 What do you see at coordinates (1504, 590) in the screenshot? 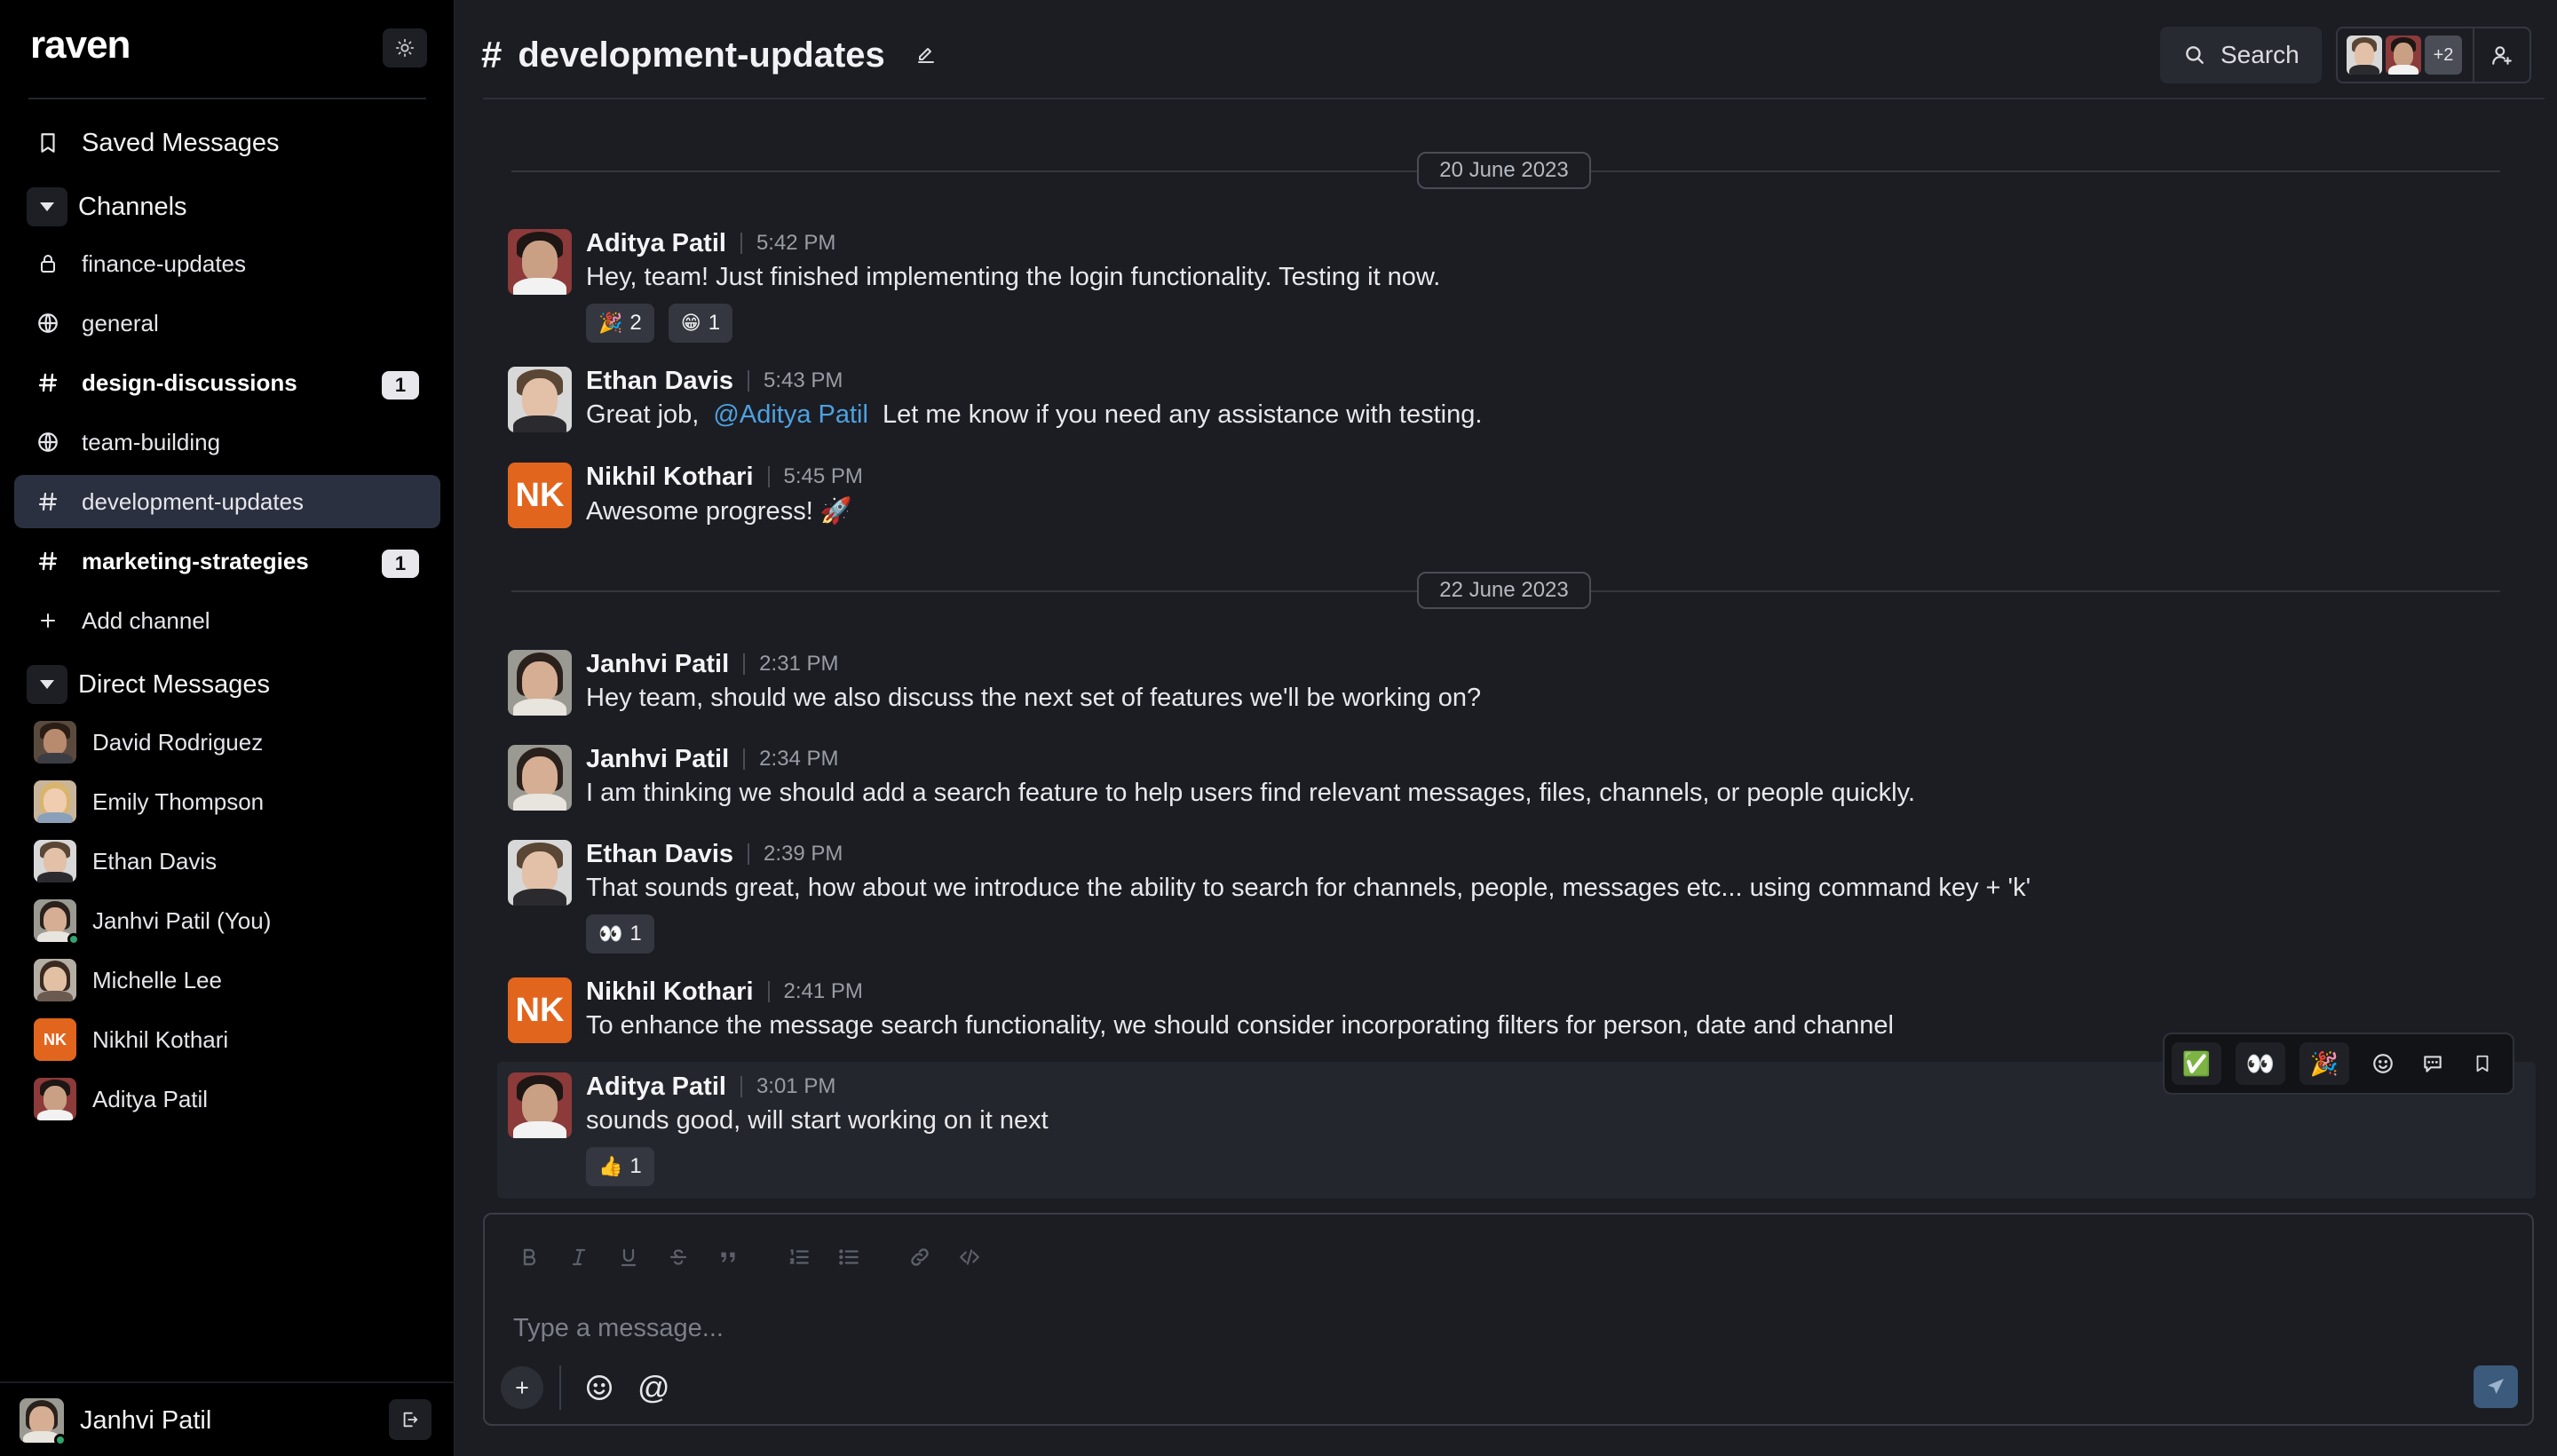
I see `date-label: 22 June 2023` at bounding box center [1504, 590].